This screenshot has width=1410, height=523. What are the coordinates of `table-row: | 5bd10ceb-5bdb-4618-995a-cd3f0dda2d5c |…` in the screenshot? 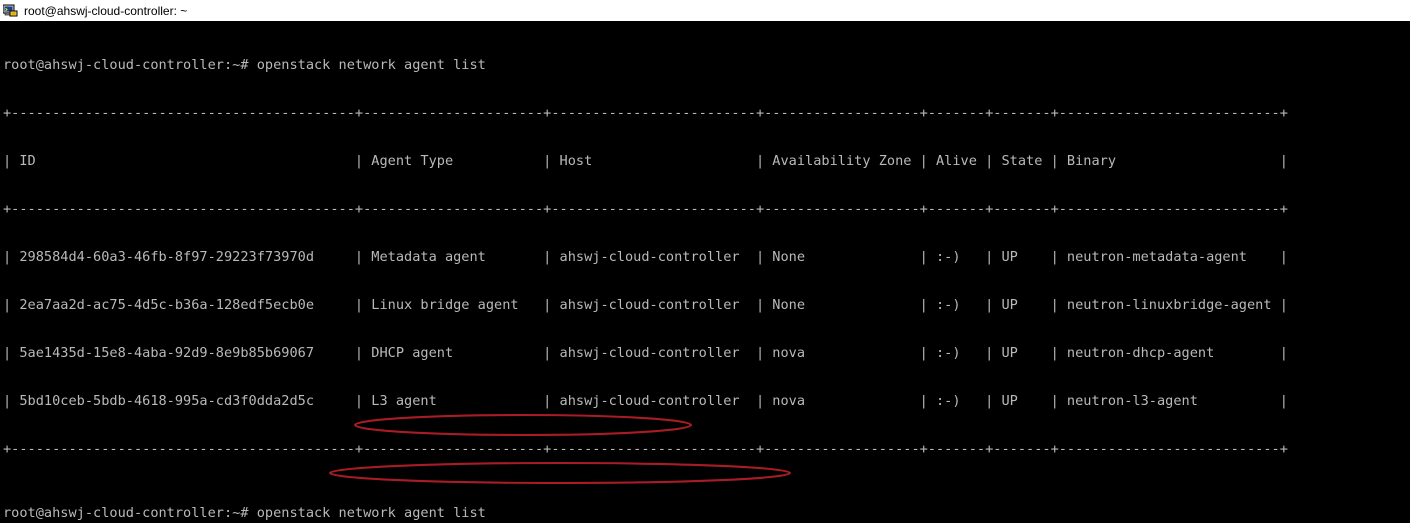 It's located at (645, 401).